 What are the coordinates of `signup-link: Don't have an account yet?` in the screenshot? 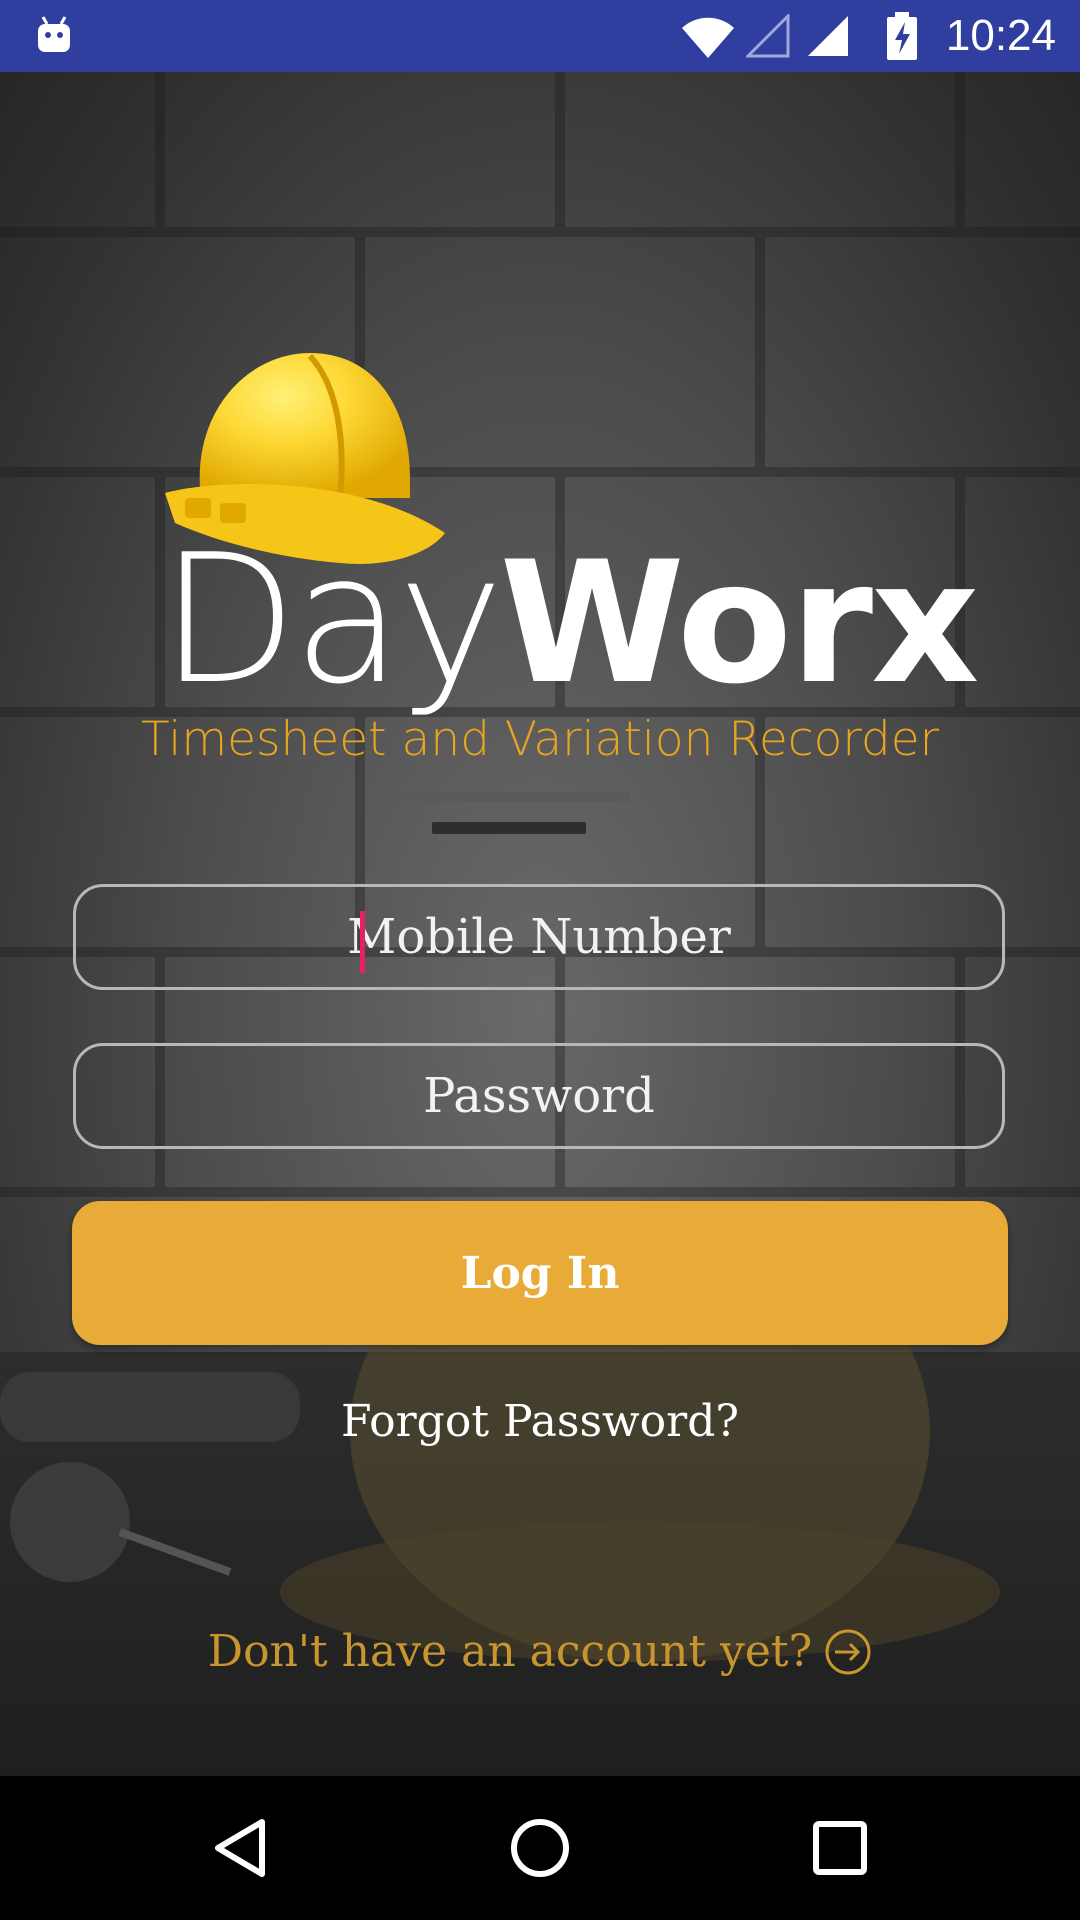 It's located at (540, 1652).